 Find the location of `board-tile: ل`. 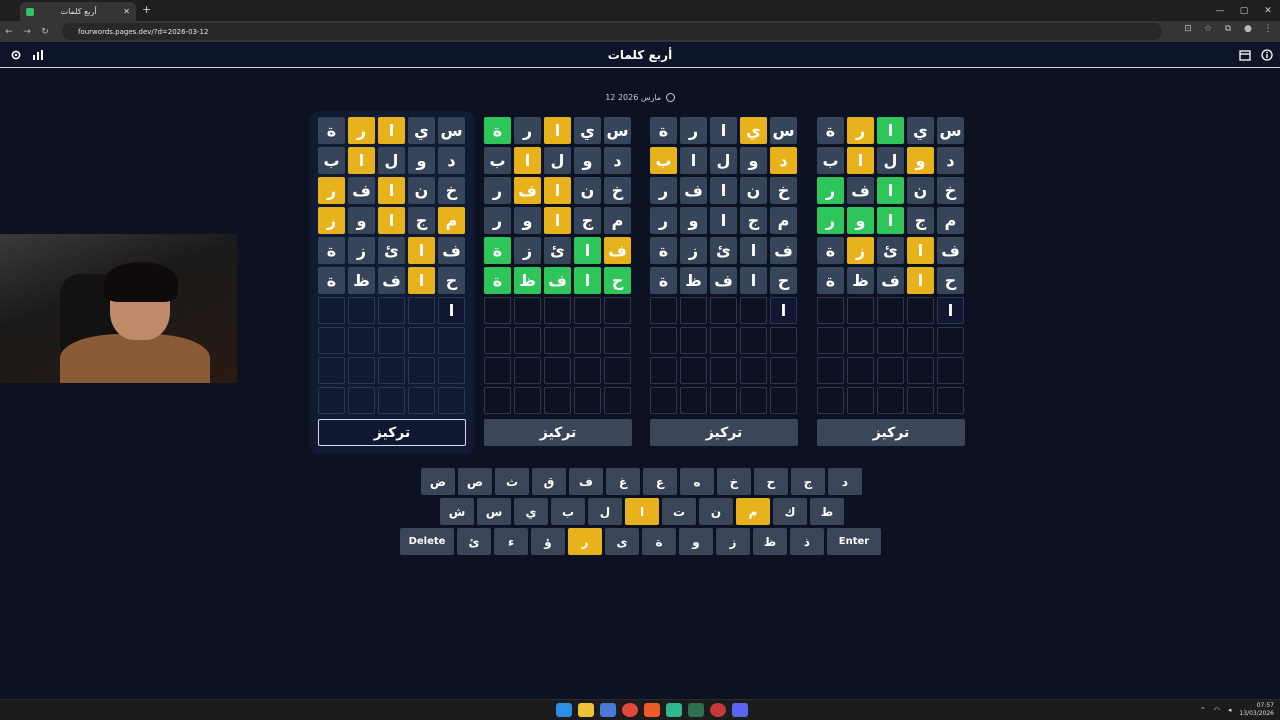

board-tile: ل is located at coordinates (723, 160).